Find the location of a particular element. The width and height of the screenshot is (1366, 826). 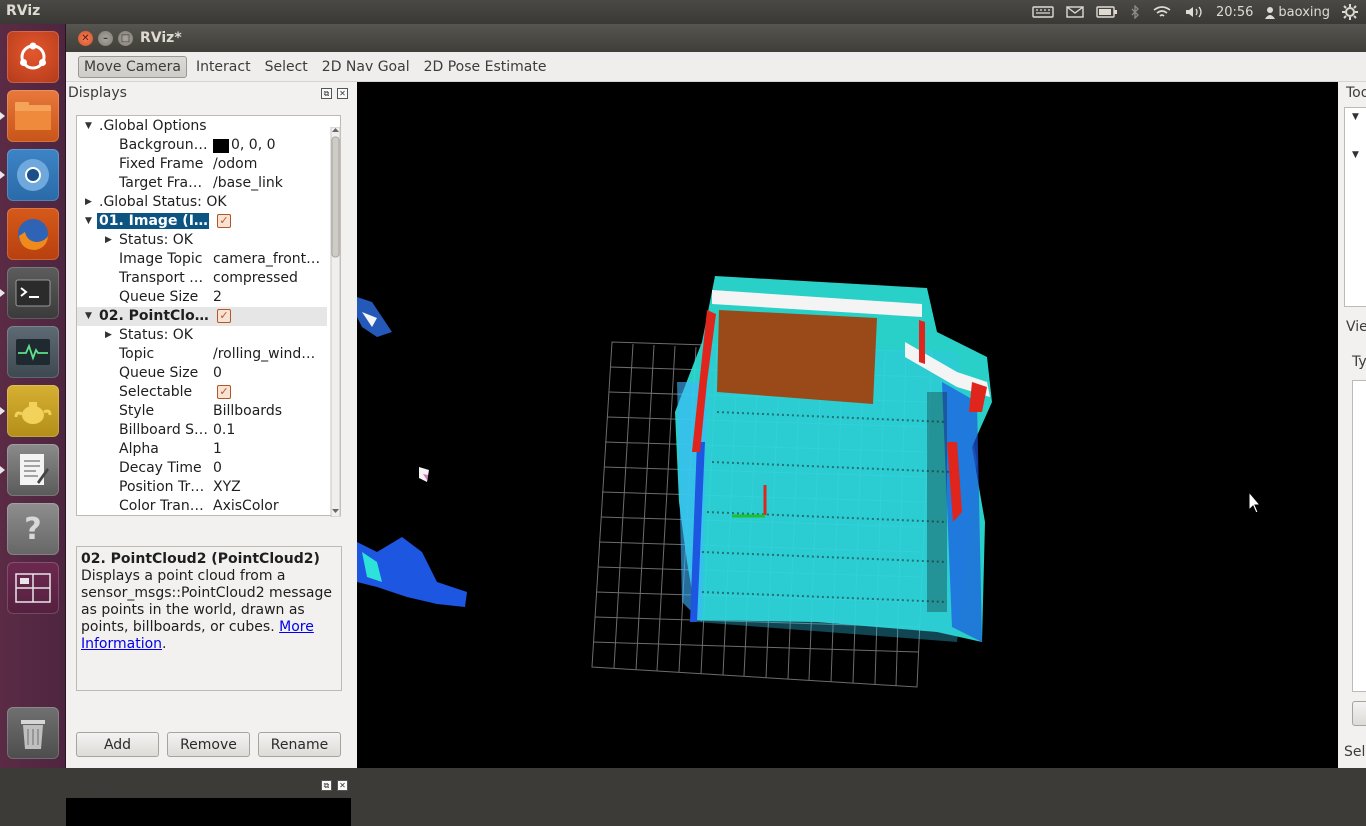

text-editor-icon is located at coordinates (33, 470).